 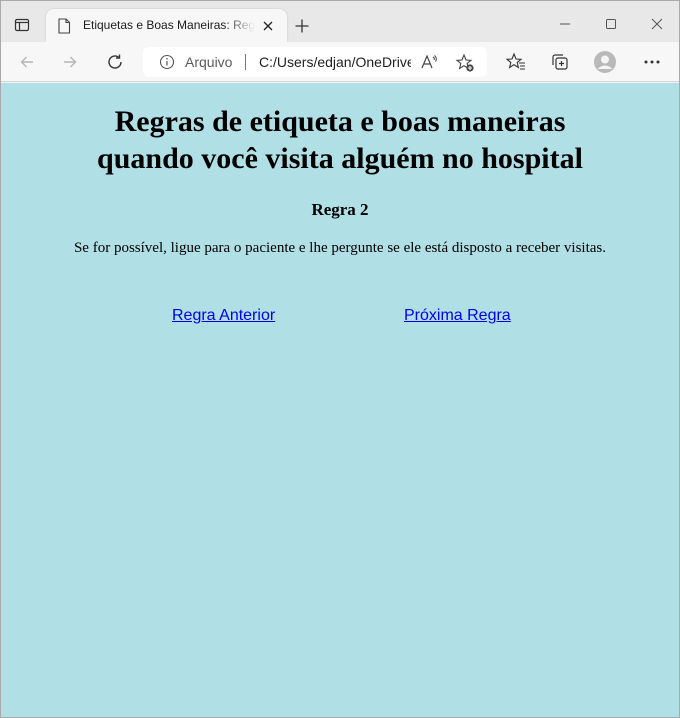 What do you see at coordinates (208, 62) in the screenshot?
I see `site-info-label: Arquivo` at bounding box center [208, 62].